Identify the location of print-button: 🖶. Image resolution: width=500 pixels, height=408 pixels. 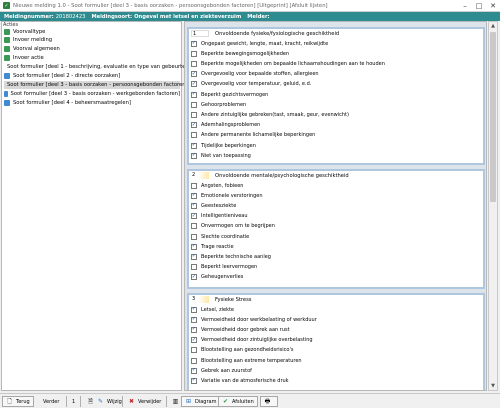
(269, 401).